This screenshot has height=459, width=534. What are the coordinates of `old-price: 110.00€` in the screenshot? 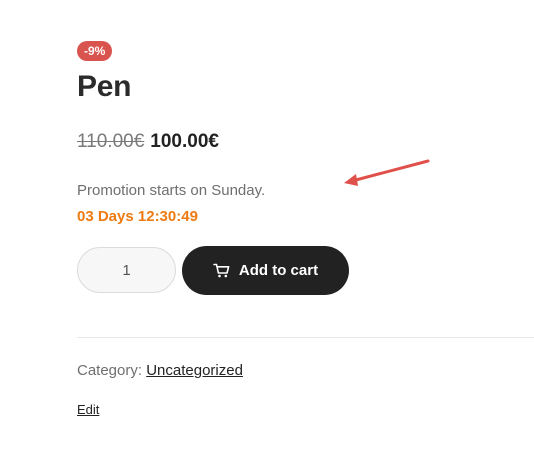 It's located at (111, 141).